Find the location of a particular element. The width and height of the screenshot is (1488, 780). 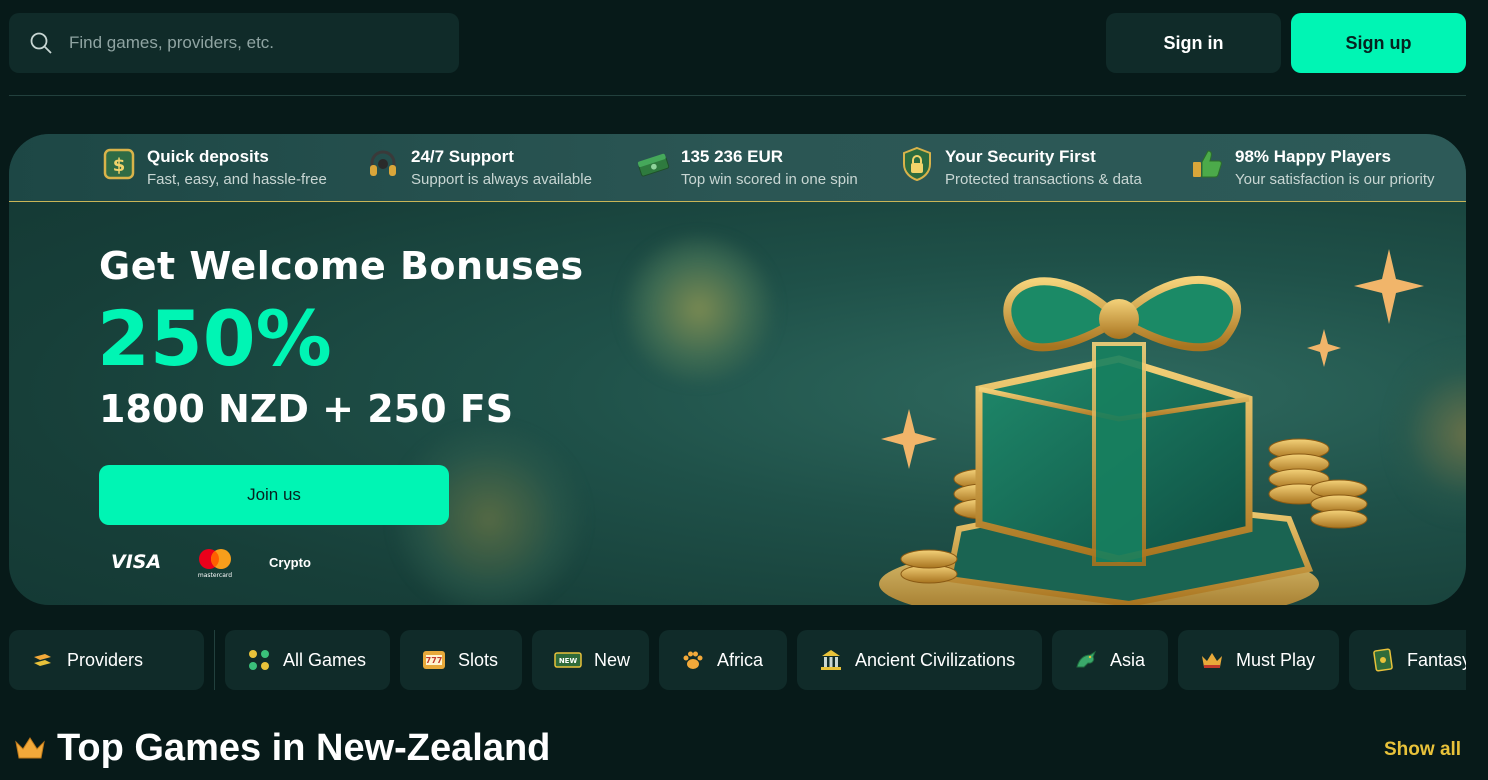

new-badge-icon: NEW is located at coordinates (568, 660).